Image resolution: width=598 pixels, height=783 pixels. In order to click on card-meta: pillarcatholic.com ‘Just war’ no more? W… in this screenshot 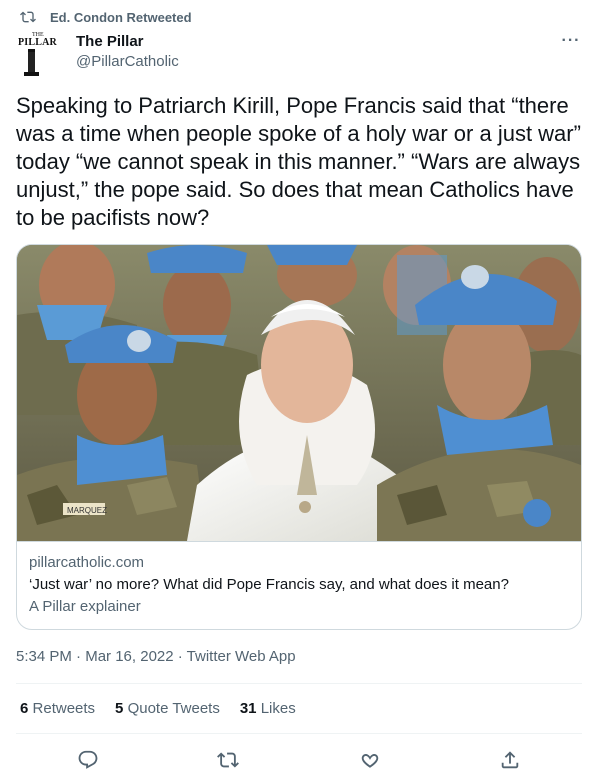, I will do `click(299, 585)`.